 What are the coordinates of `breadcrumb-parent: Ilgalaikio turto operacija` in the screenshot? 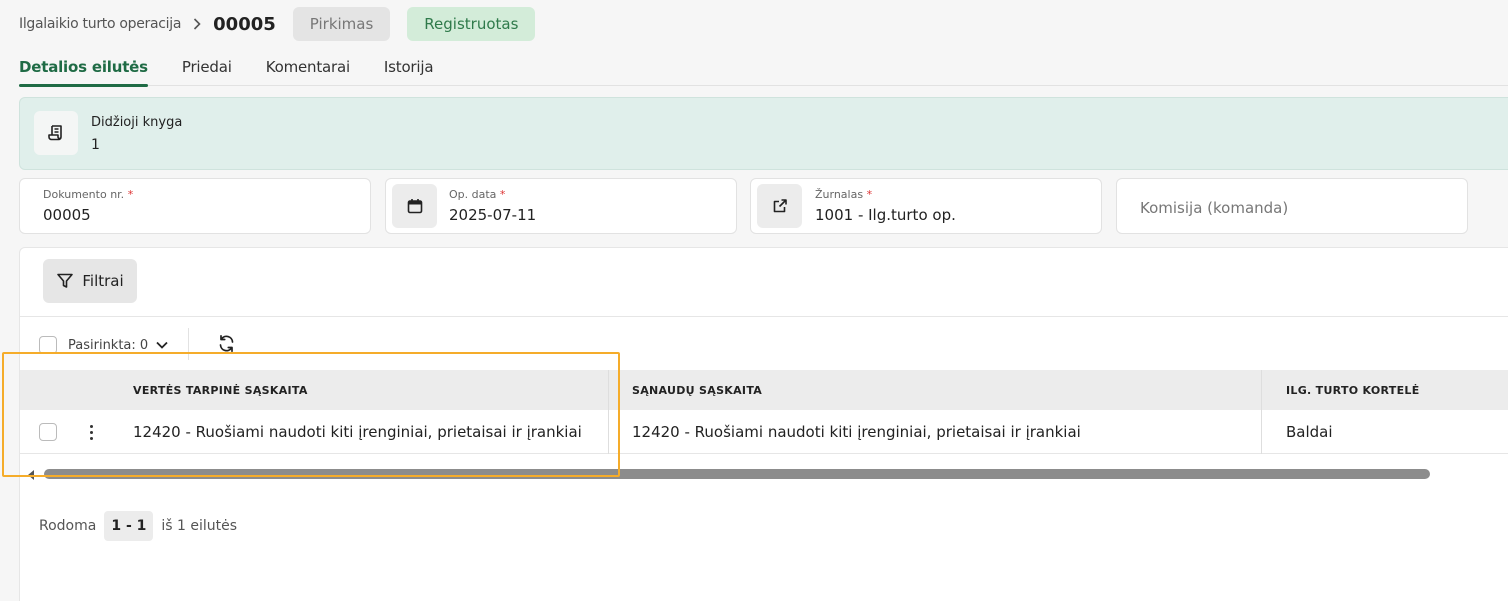 It's located at (100, 24).